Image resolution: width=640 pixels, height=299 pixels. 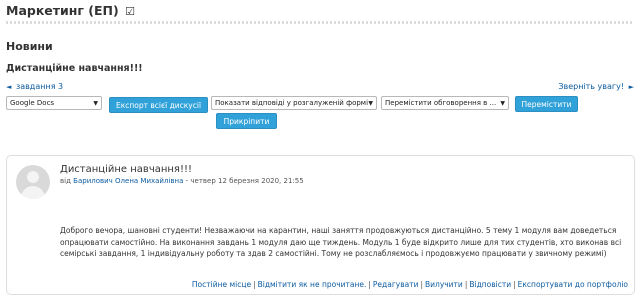 I want to click on author-link: Барилович Олена Михайлівна, so click(x=128, y=181).